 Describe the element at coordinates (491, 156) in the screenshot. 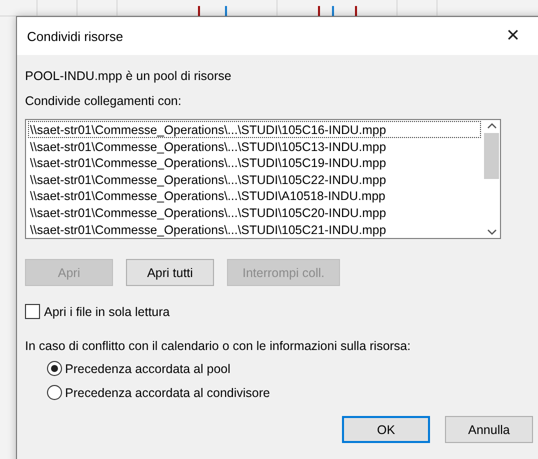

I see `scrollbar-thumb` at that location.